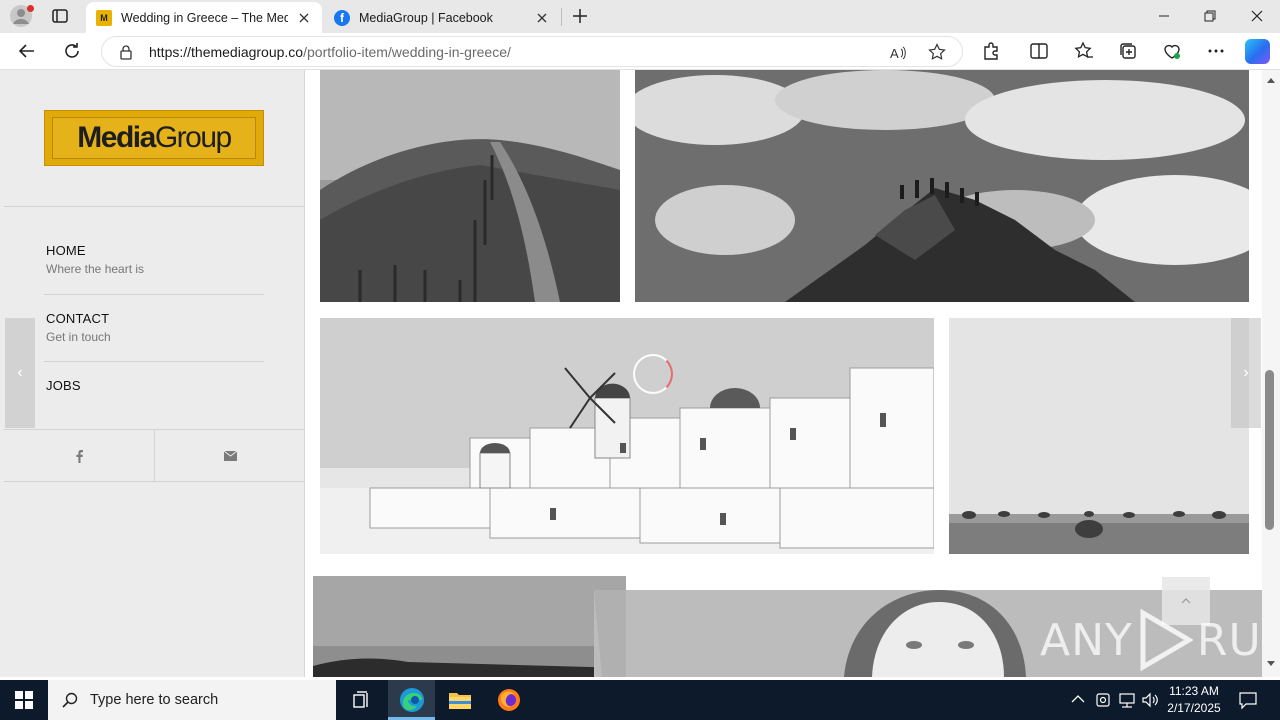 The height and width of the screenshot is (720, 1280). What do you see at coordinates (1128, 51) in the screenshot?
I see `collections-icon` at bounding box center [1128, 51].